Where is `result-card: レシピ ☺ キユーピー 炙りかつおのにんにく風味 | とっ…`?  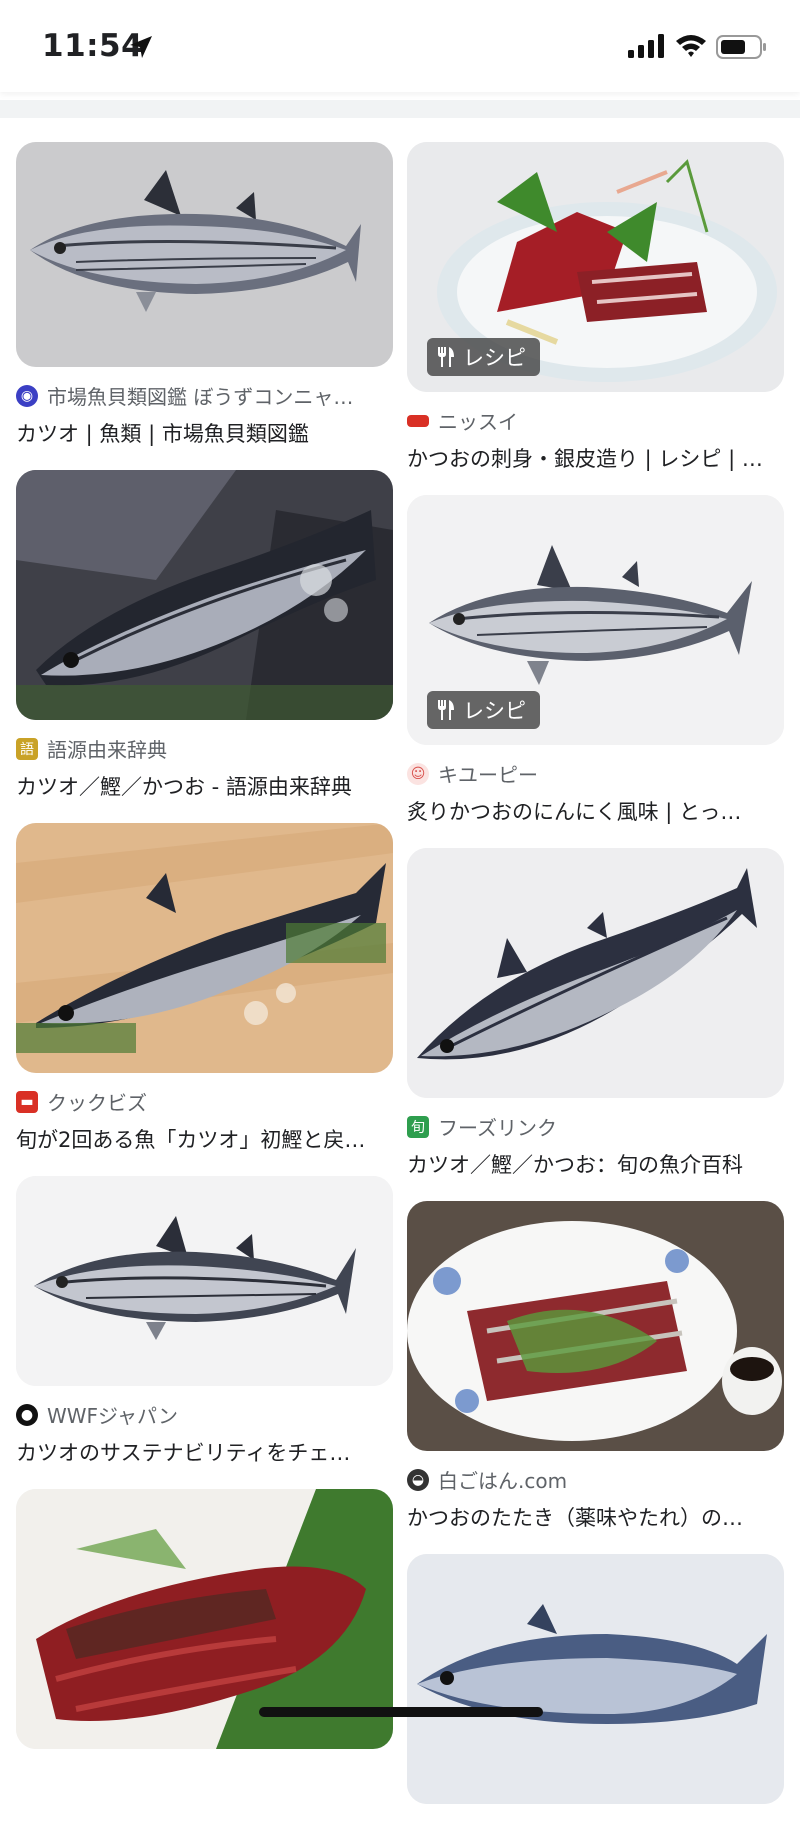 result-card: レシピ ☺ キユーピー 炙りかつおのにんにく風味 | とっ… is located at coordinates (595, 660).